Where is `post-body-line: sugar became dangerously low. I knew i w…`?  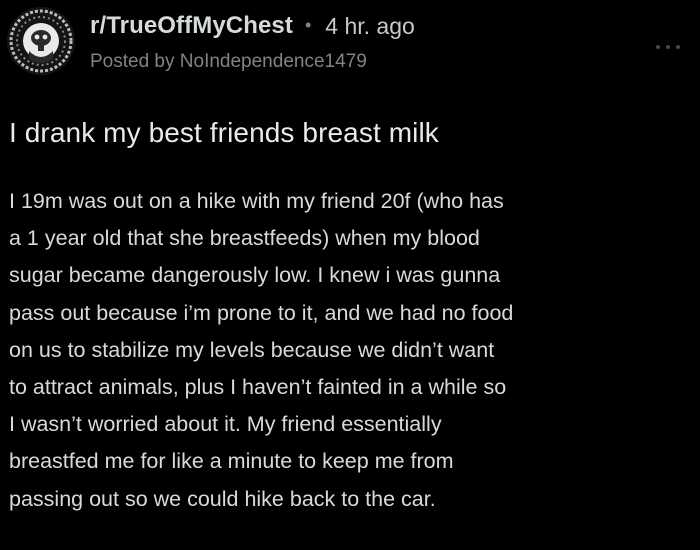
post-body-line: sugar became dangerously low. I knew i w… is located at coordinates (255, 275).